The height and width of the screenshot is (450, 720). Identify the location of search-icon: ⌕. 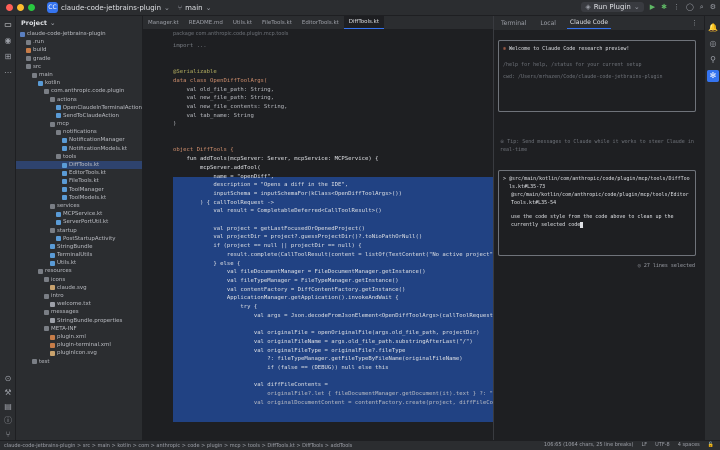
(702, 7).